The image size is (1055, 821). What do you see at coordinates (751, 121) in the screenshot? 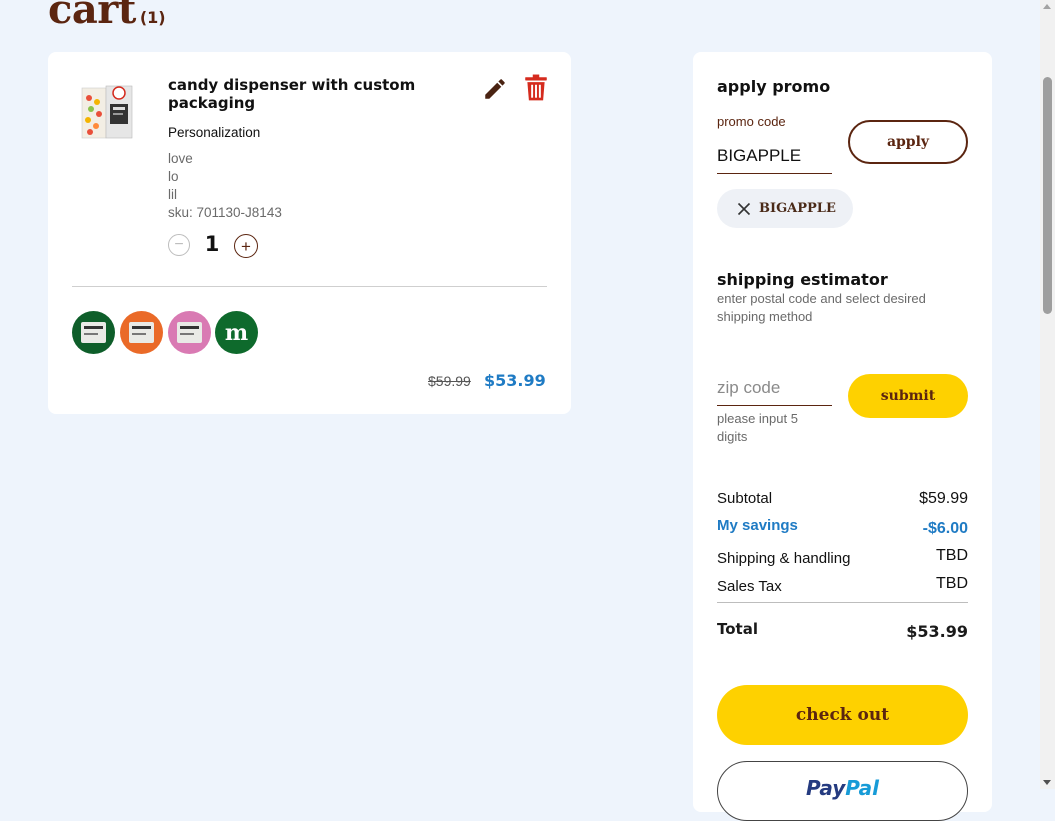
I see `promo-code-label: promo code` at bounding box center [751, 121].